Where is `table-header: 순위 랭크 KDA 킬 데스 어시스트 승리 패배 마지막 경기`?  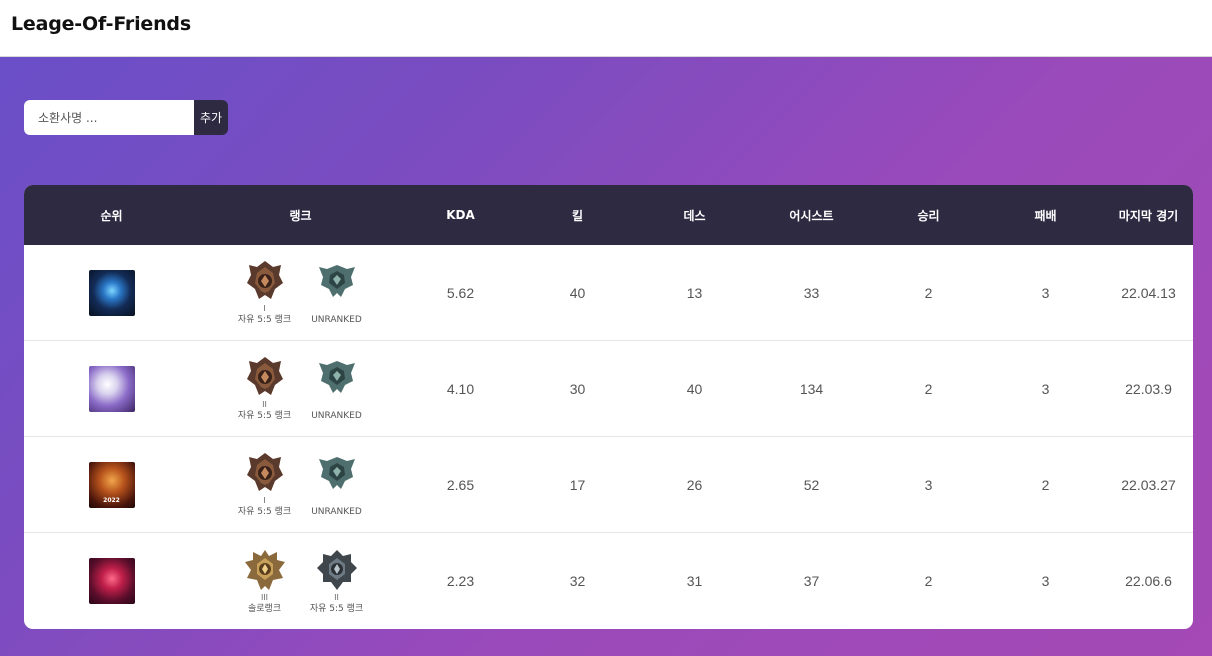 table-header: 순위 랭크 KDA 킬 데스 어시스트 승리 패배 마지막 경기 is located at coordinates (608, 215).